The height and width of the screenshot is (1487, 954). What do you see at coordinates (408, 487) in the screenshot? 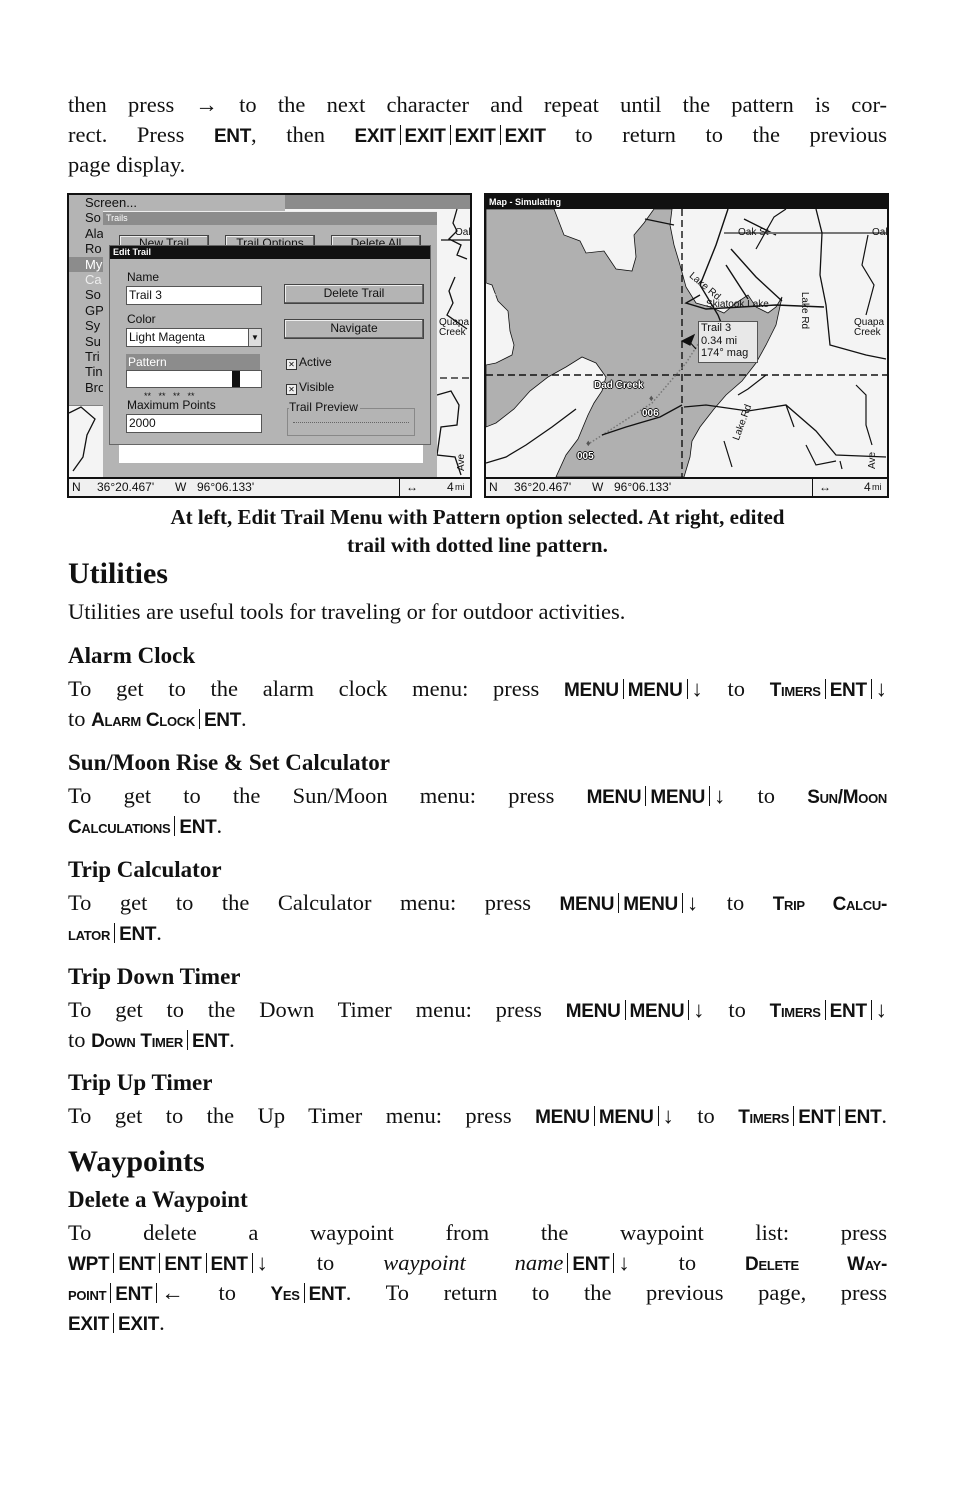
I see `zoom-range-icon: ↔` at bounding box center [408, 487].